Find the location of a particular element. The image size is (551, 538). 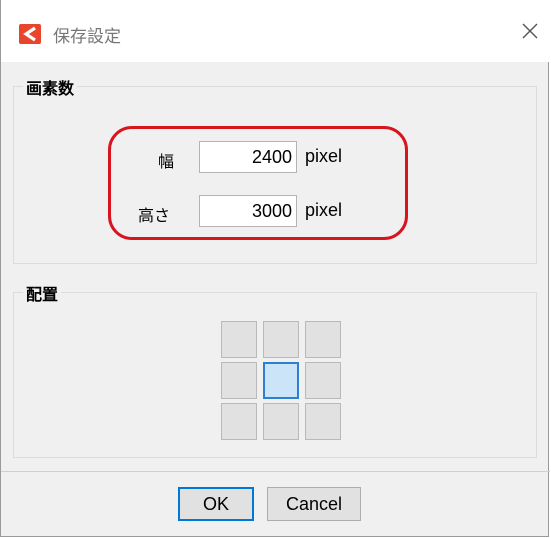

app-logo-icon is located at coordinates (30, 34).